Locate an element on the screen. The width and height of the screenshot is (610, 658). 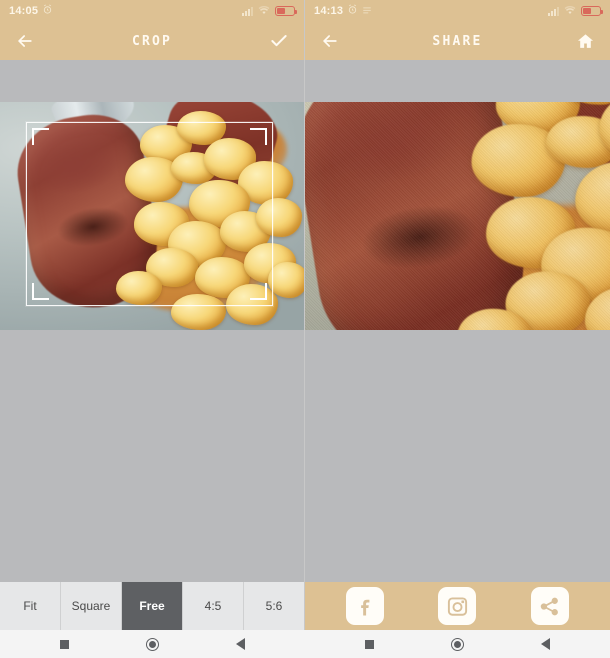
share-icon is located at coordinates (549, 606).